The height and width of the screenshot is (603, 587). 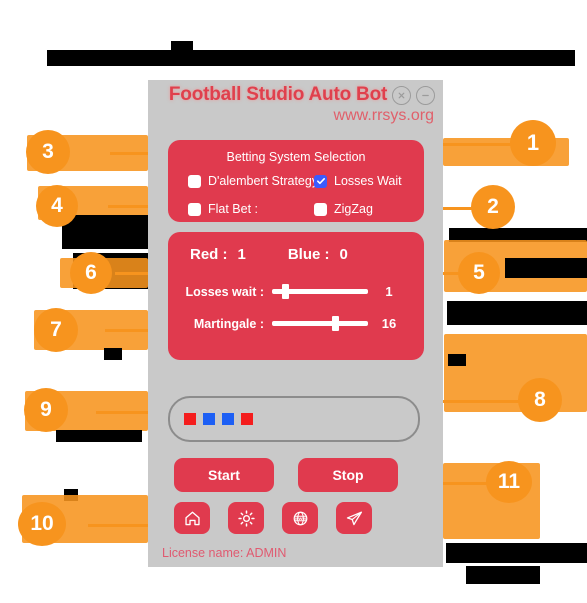 I want to click on callout-5-inner-bar, so click(x=546, y=268).